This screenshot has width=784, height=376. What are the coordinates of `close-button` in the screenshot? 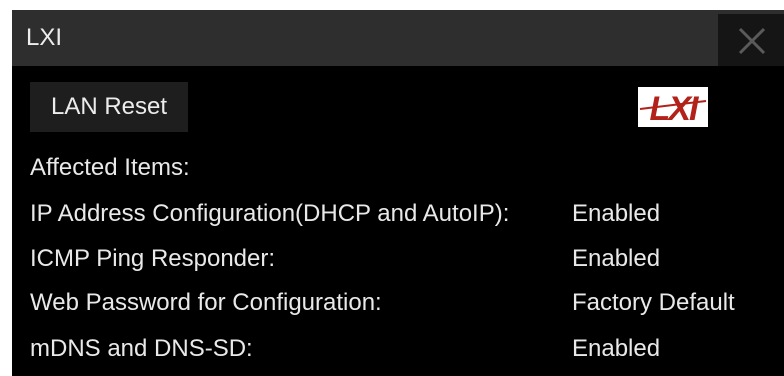 It's located at (751, 40).